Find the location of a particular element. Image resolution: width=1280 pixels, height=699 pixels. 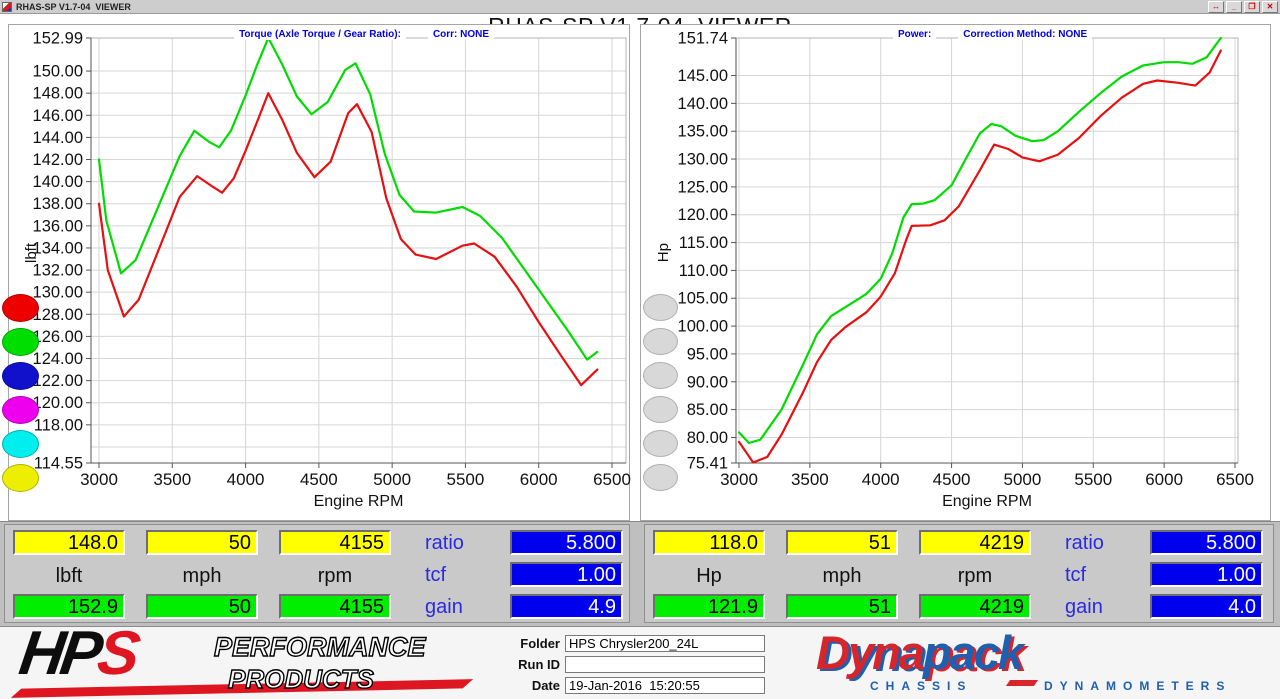

dynapack-slash is located at coordinates (1022, 683).